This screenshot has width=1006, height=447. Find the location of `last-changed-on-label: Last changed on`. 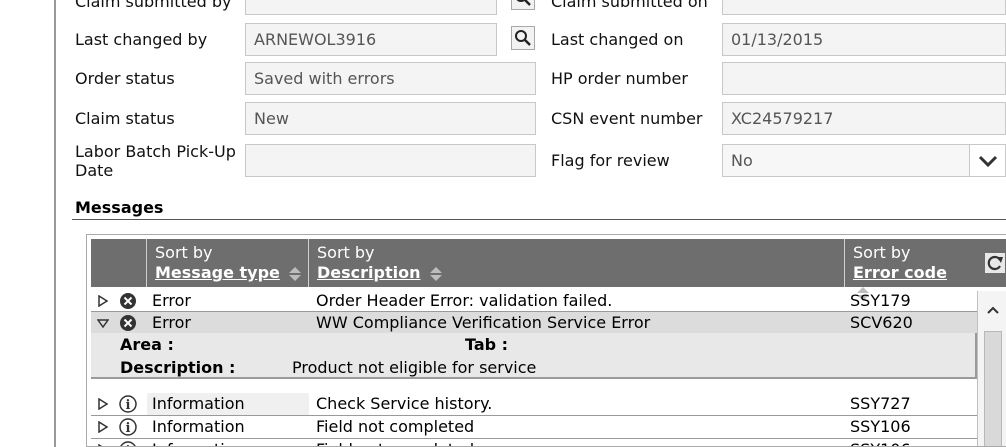

last-changed-on-label: Last changed on is located at coordinates (617, 39).